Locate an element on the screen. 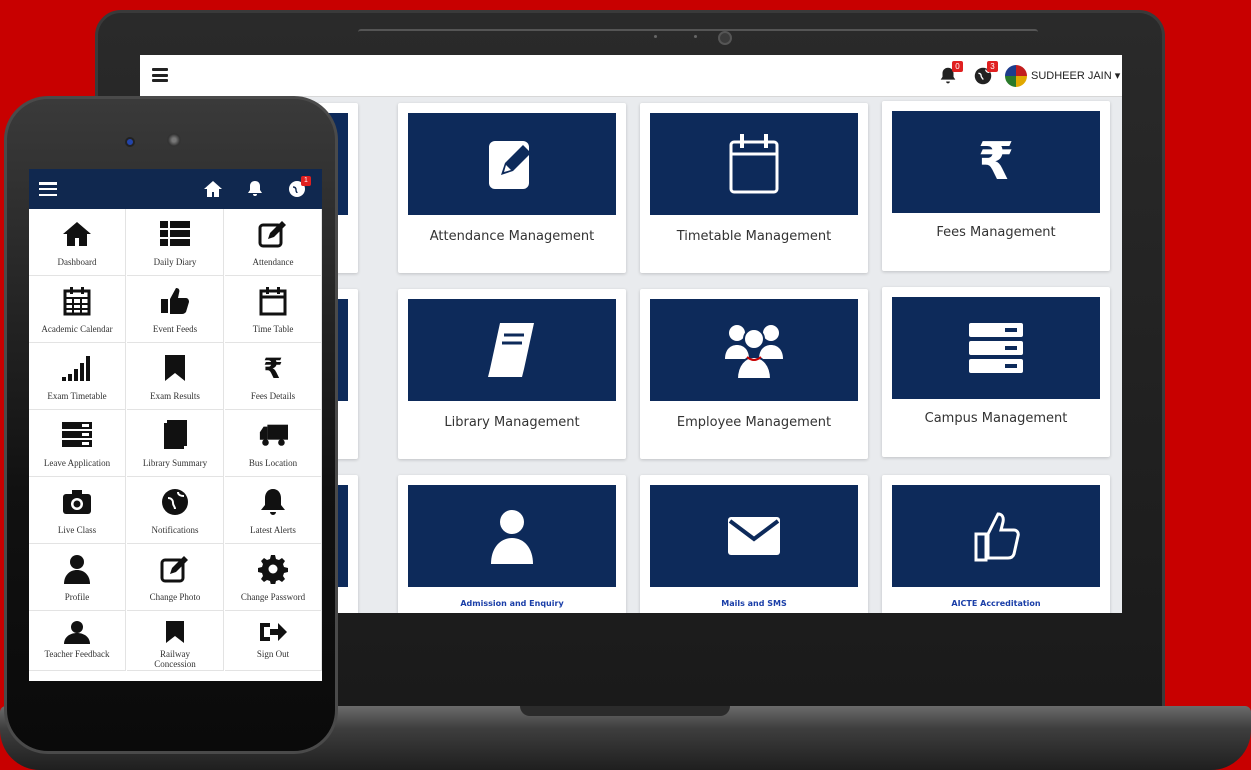 The height and width of the screenshot is (770, 1251). signal-icon is located at coordinates (77, 368).